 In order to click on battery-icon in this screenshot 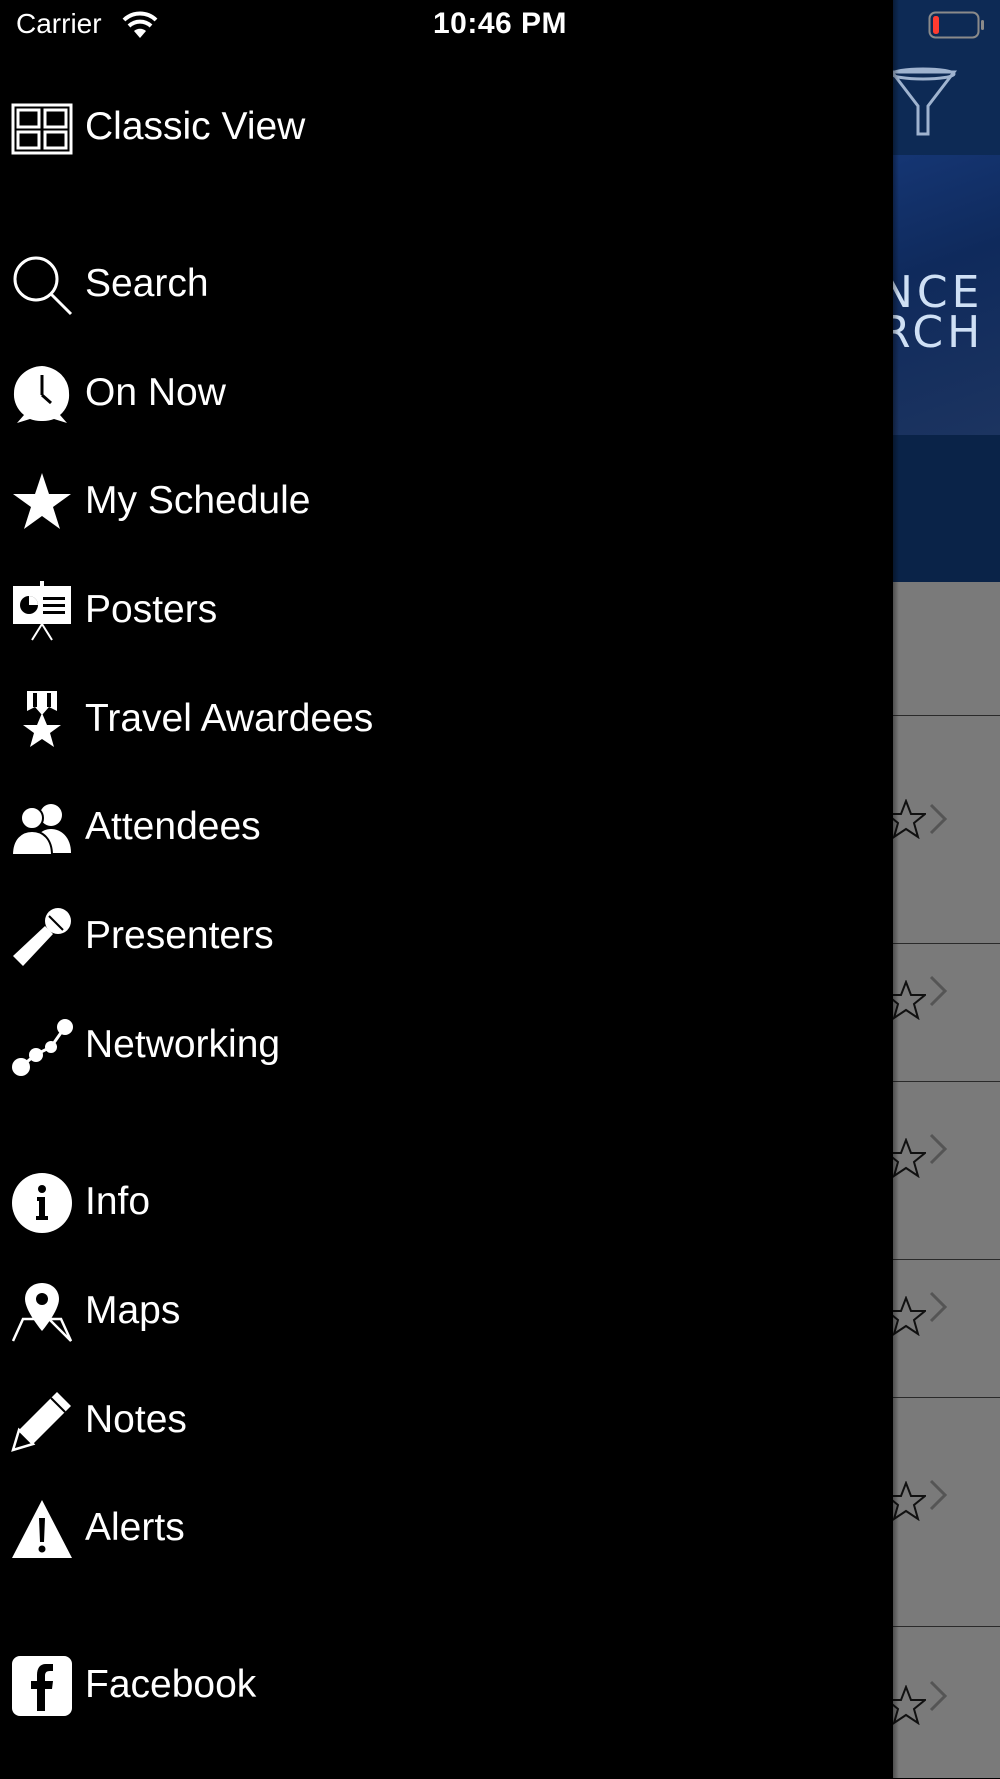, I will do `click(956, 25)`.